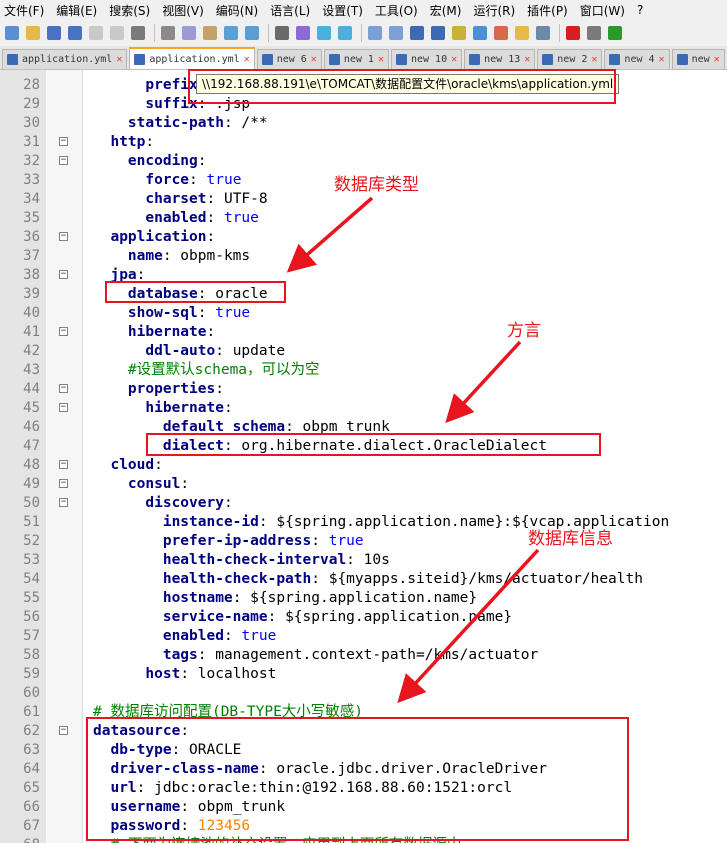 This screenshot has height=843, width=727. I want to click on code-token: tags, so click(180, 655).